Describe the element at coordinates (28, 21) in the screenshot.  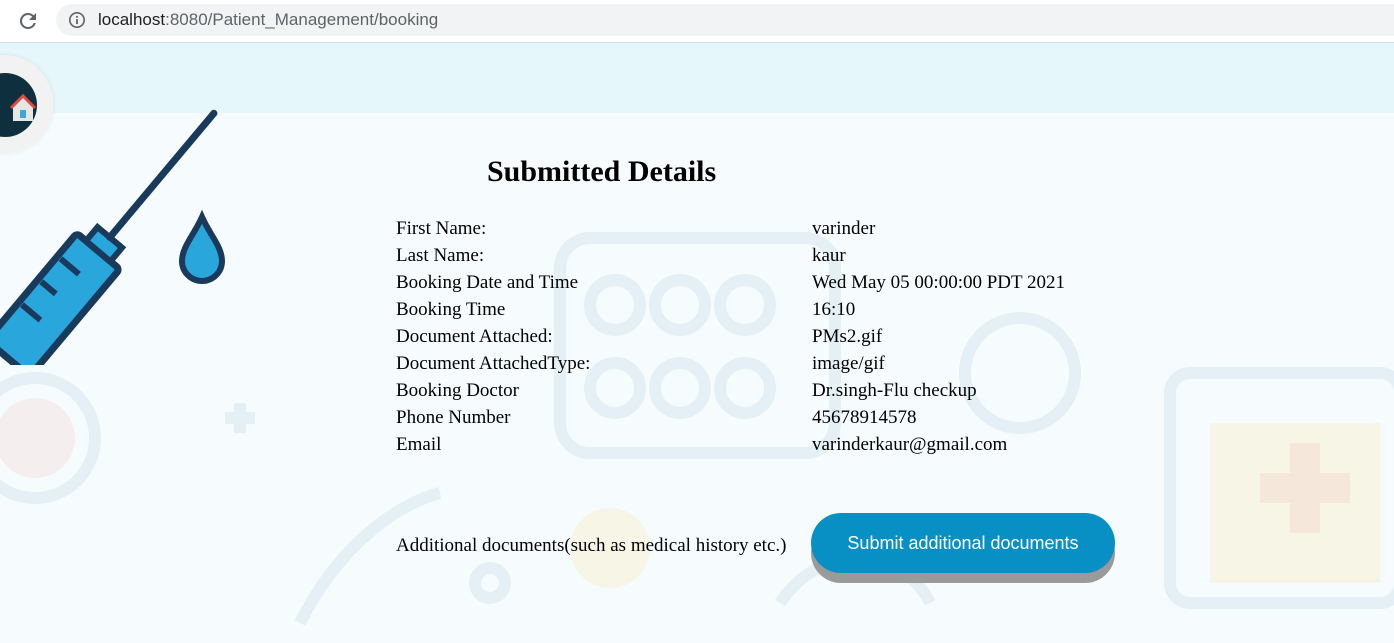
I see `reload-icon` at that location.